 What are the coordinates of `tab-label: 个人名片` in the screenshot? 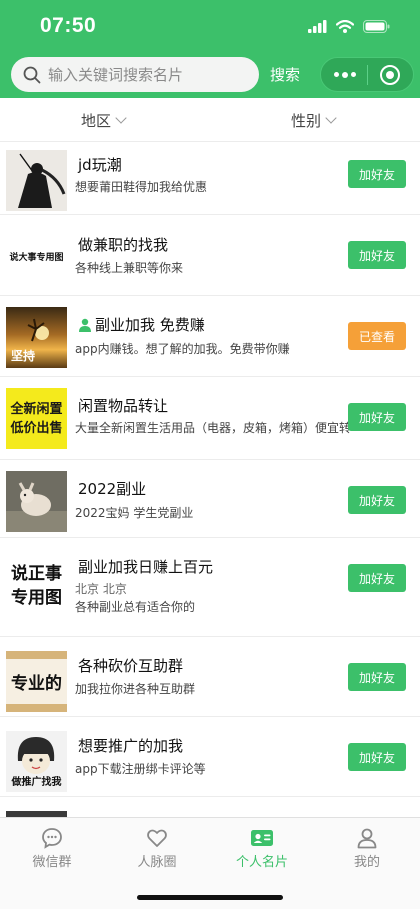 It's located at (261, 862).